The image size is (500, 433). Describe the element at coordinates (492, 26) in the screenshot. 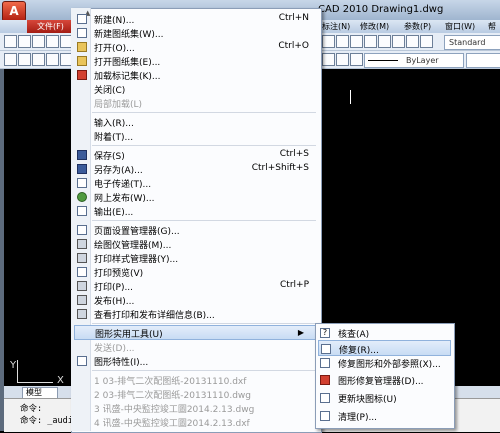

I see `menu-help: 帮` at that location.